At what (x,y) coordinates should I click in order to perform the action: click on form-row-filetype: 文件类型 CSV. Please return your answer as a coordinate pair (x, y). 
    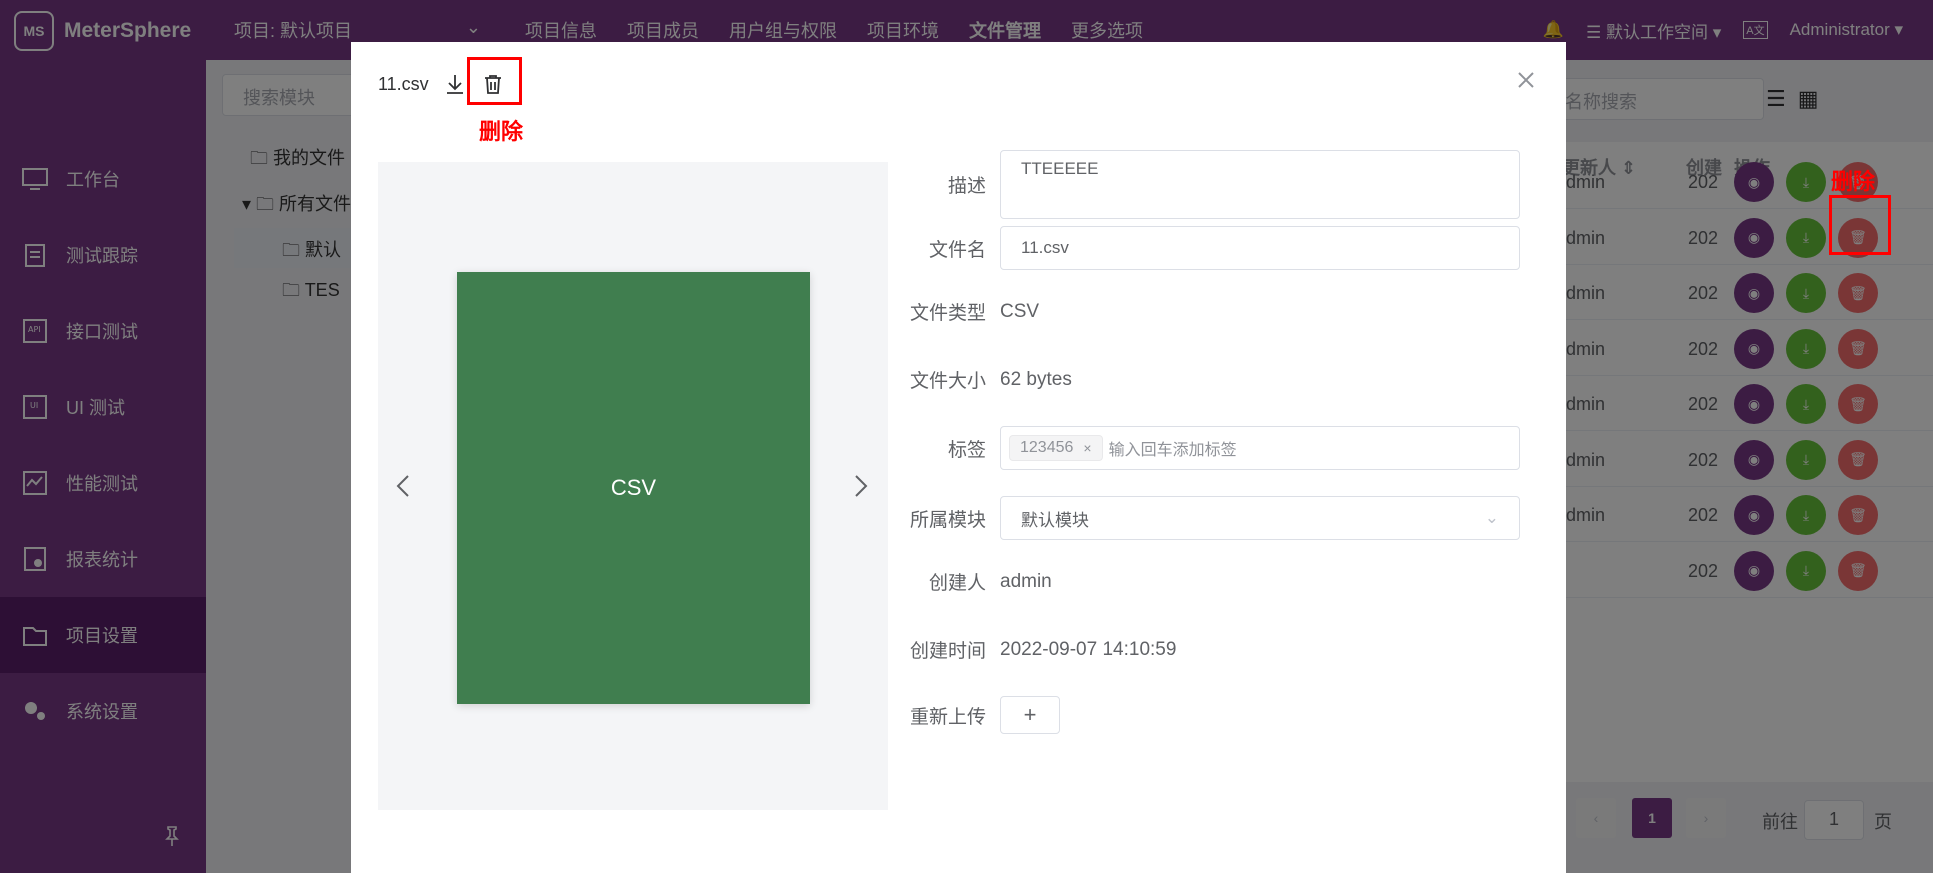
    Looking at the image, I should click on (1216, 311).